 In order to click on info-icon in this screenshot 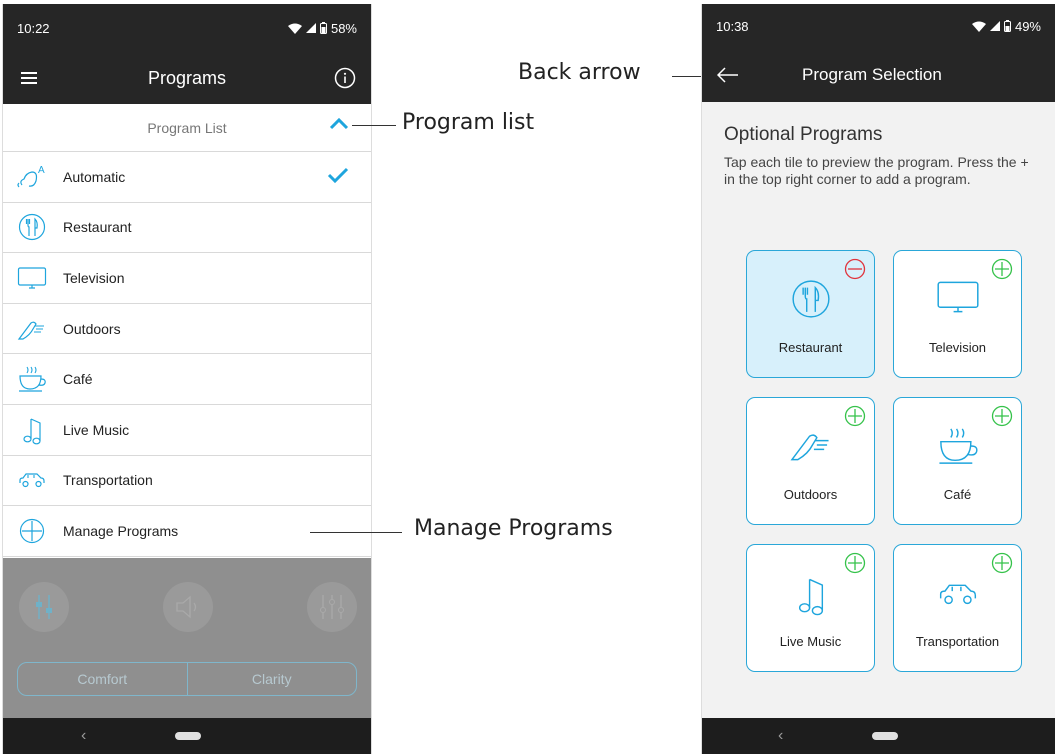, I will do `click(345, 78)`.